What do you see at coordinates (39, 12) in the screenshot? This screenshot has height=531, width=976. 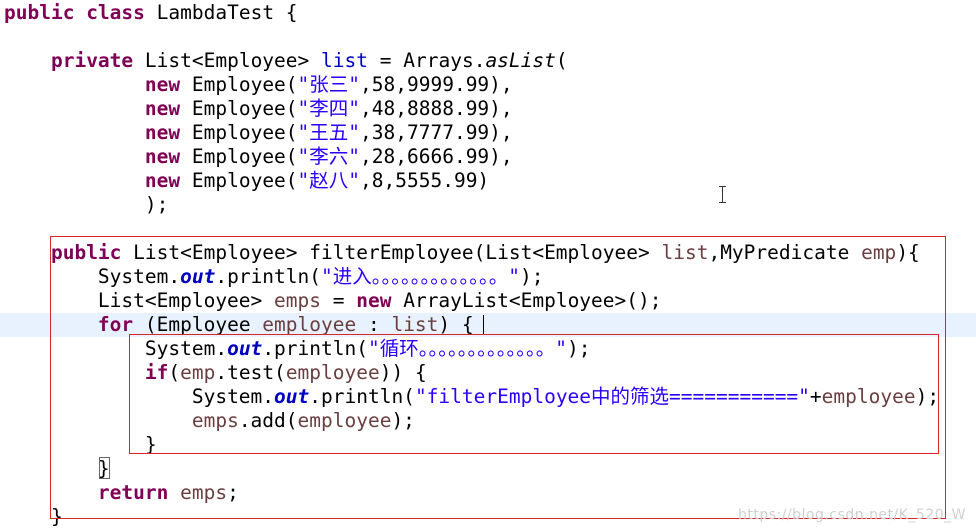 I see `keyword: public` at bounding box center [39, 12].